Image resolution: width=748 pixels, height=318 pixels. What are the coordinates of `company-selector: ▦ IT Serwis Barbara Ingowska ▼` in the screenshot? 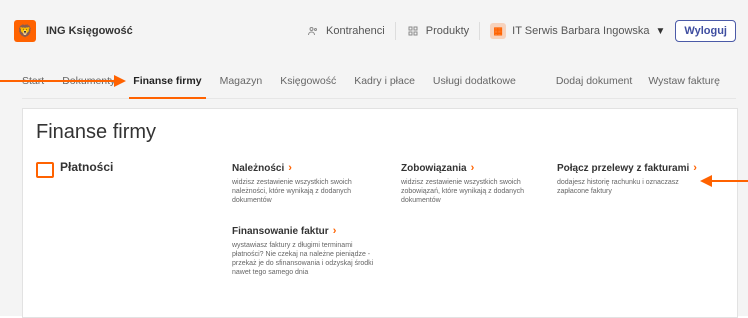 It's located at (577, 31).